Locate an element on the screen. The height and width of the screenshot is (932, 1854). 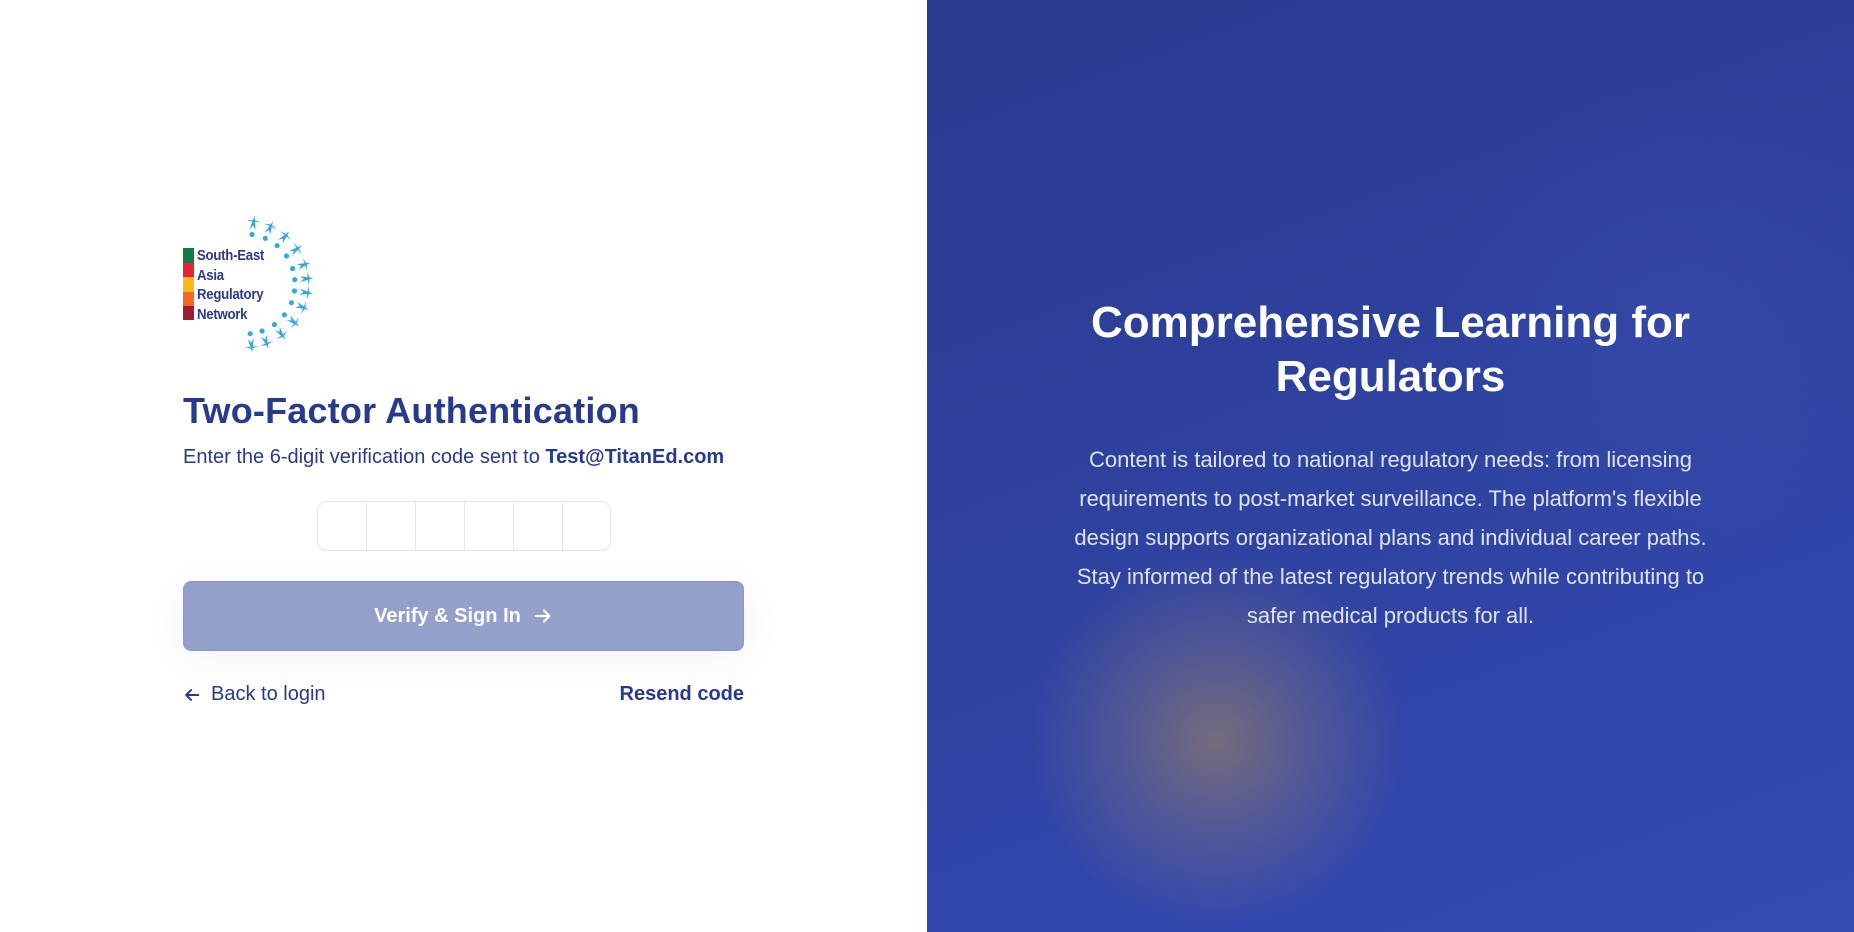
logo-line: Asia is located at coordinates (210, 275).